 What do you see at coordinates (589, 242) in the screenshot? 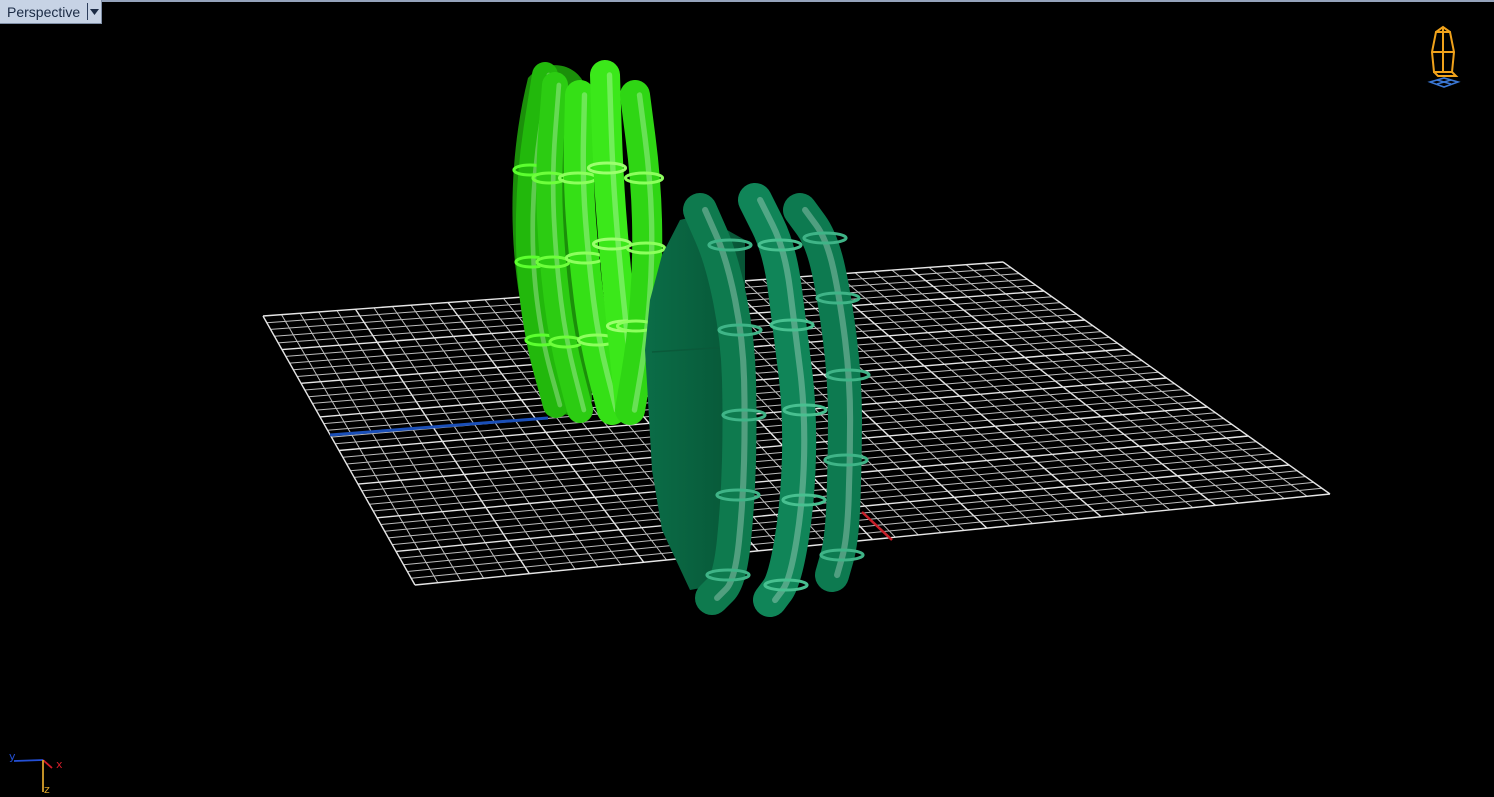
I see `bangle-green-selected` at bounding box center [589, 242].